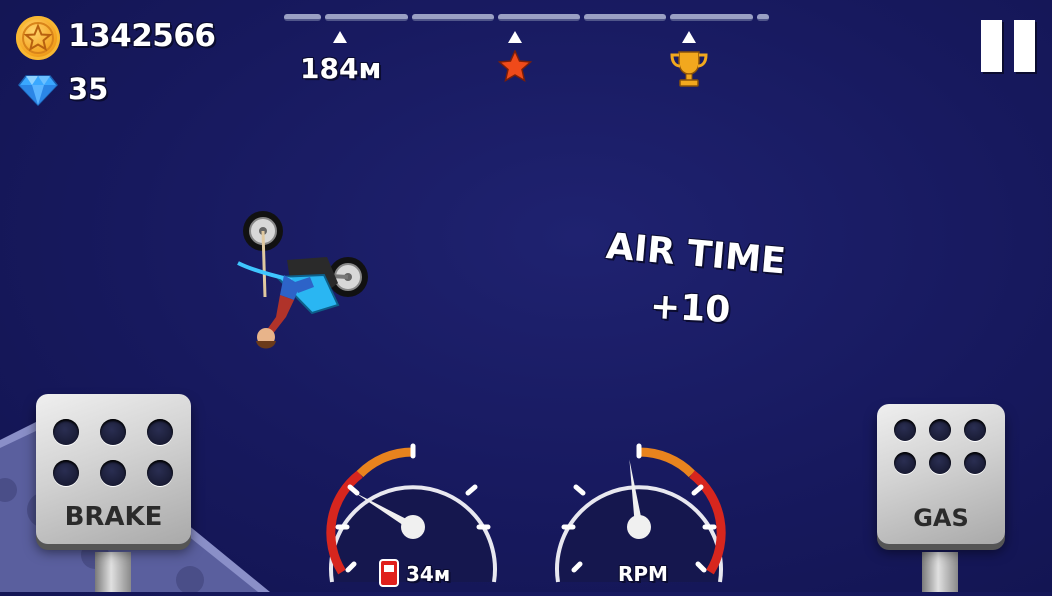 Image resolution: width=1052 pixels, height=596 pixels. What do you see at coordinates (38, 38) in the screenshot?
I see `coin-icon` at bounding box center [38, 38].